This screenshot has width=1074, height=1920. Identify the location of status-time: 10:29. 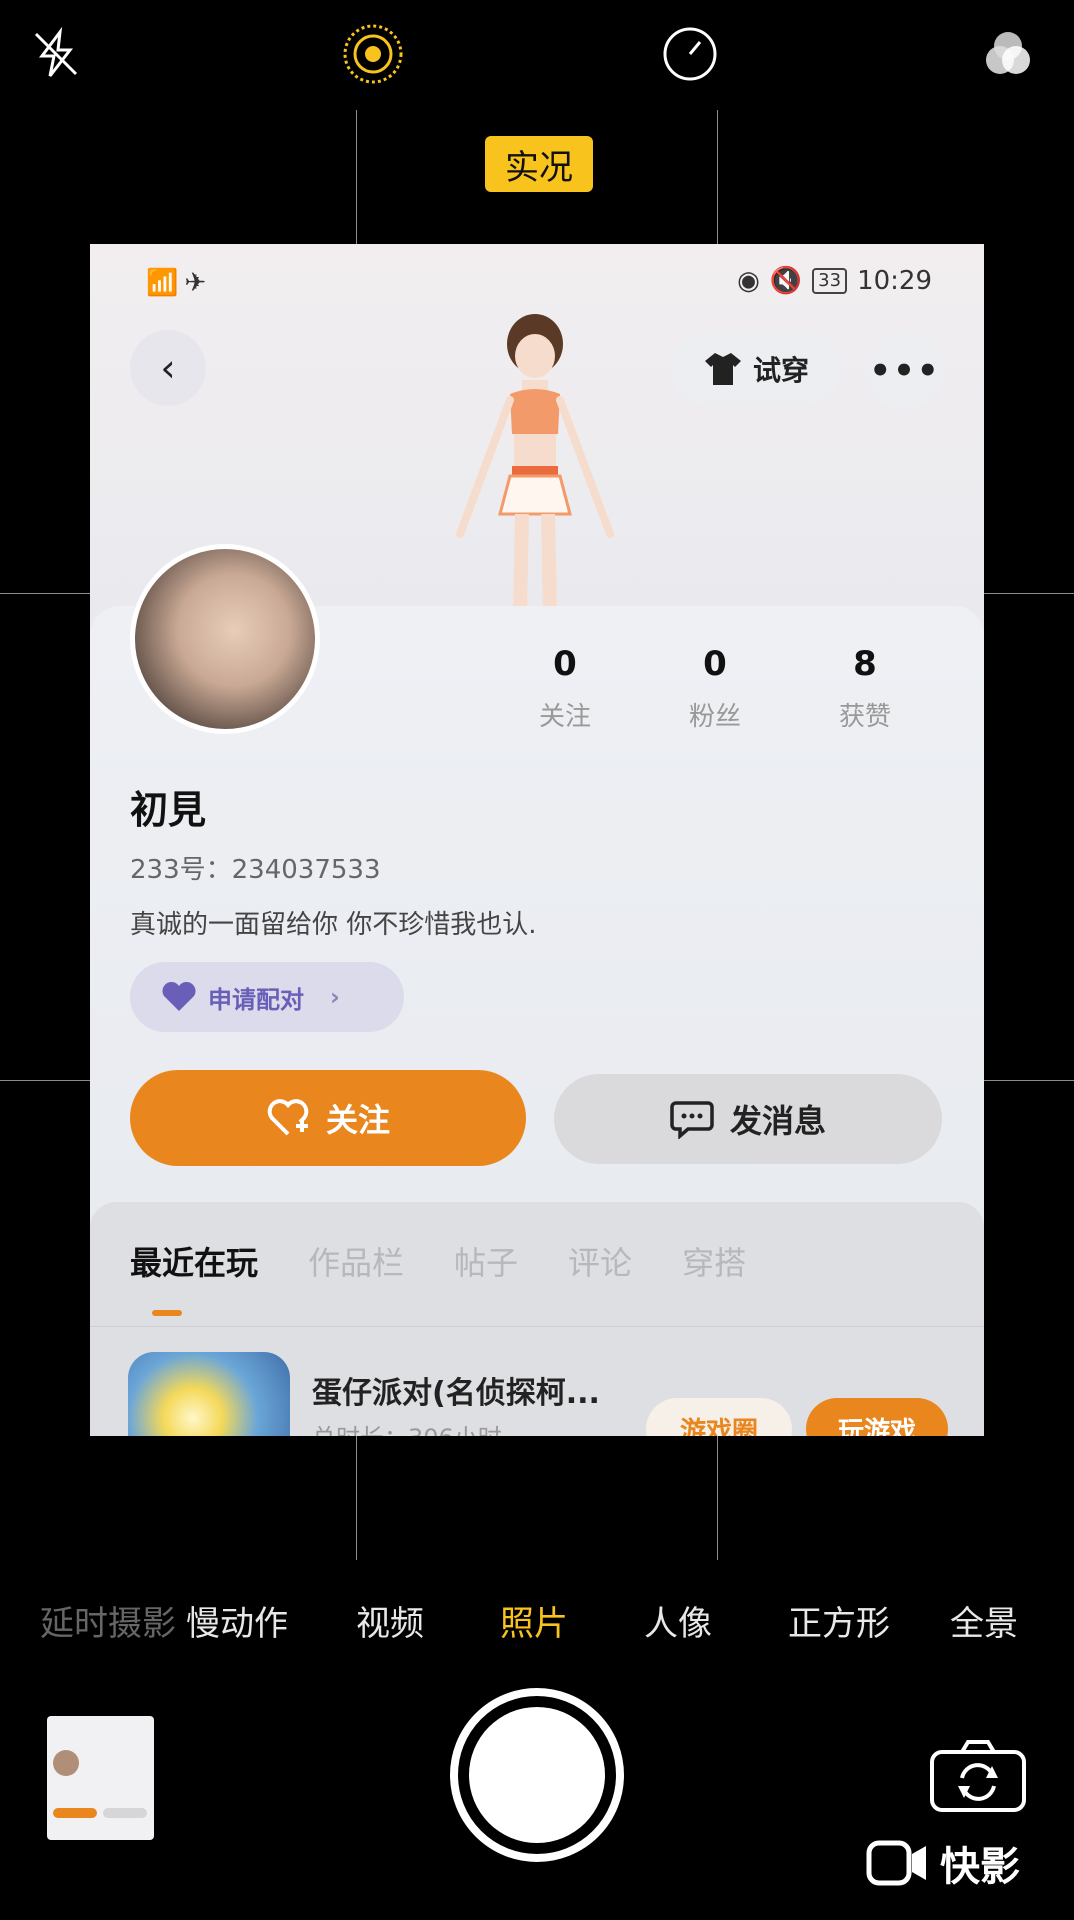
(894, 281).